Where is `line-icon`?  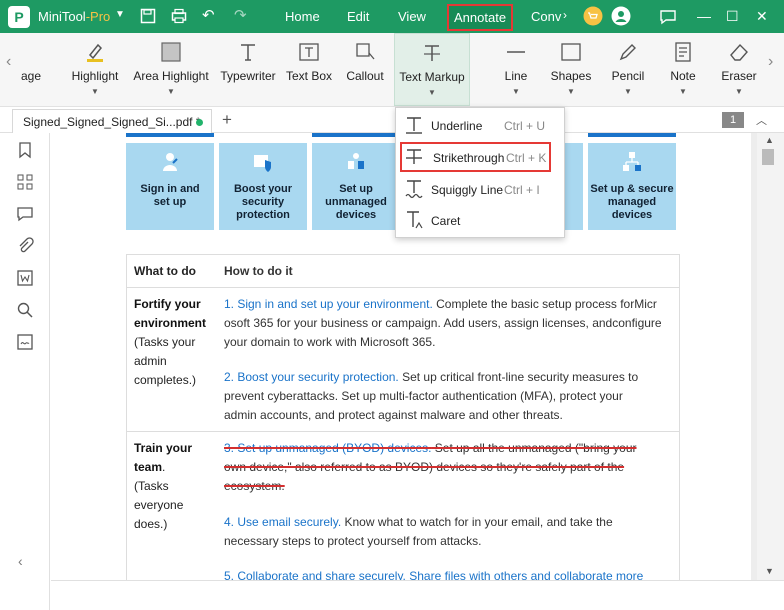
line-icon is located at coordinates (516, 52).